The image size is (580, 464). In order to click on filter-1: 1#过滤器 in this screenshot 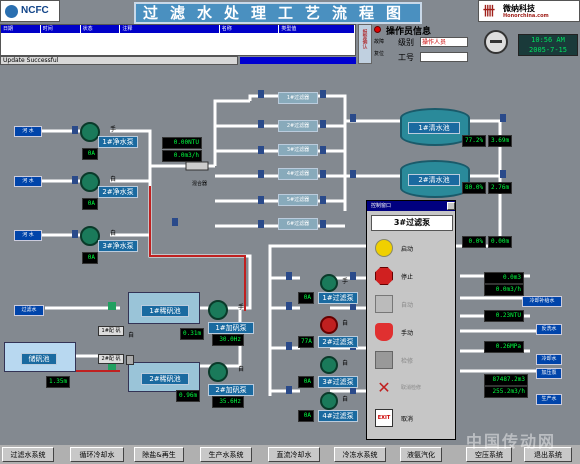, I will do `click(298, 98)`.